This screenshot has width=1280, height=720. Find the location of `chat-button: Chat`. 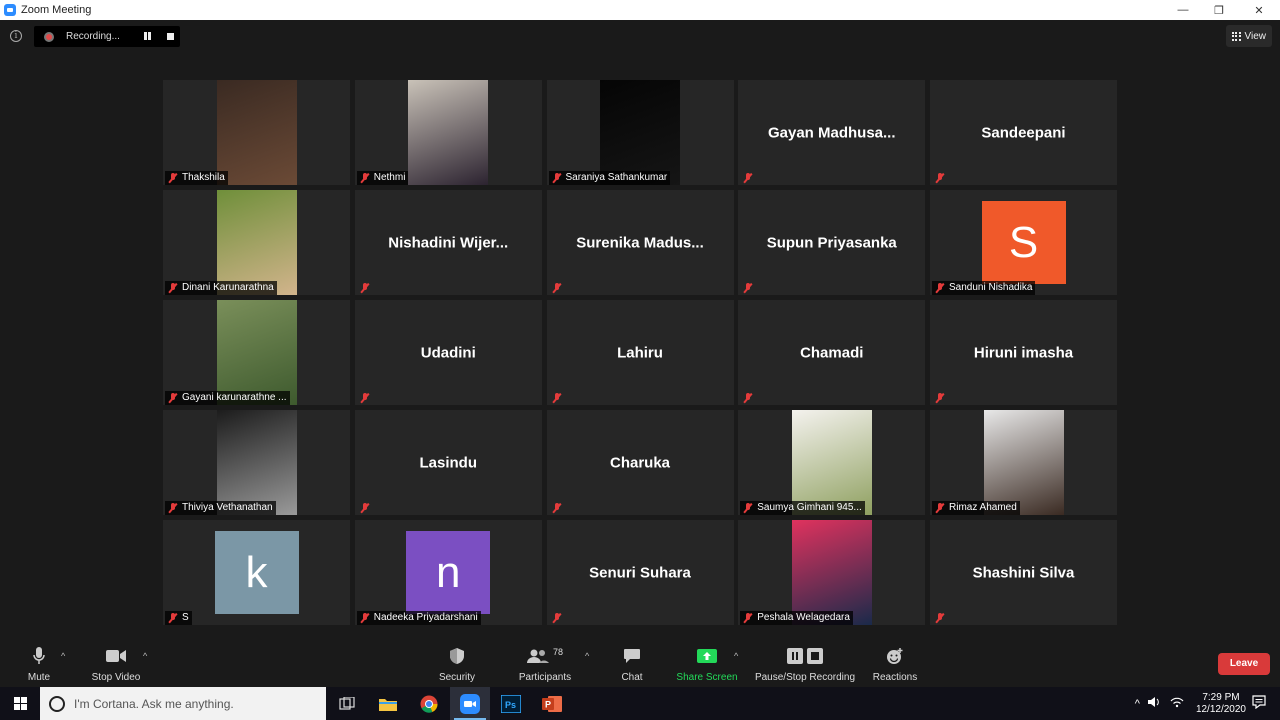

chat-button: Chat is located at coordinates (632, 662).